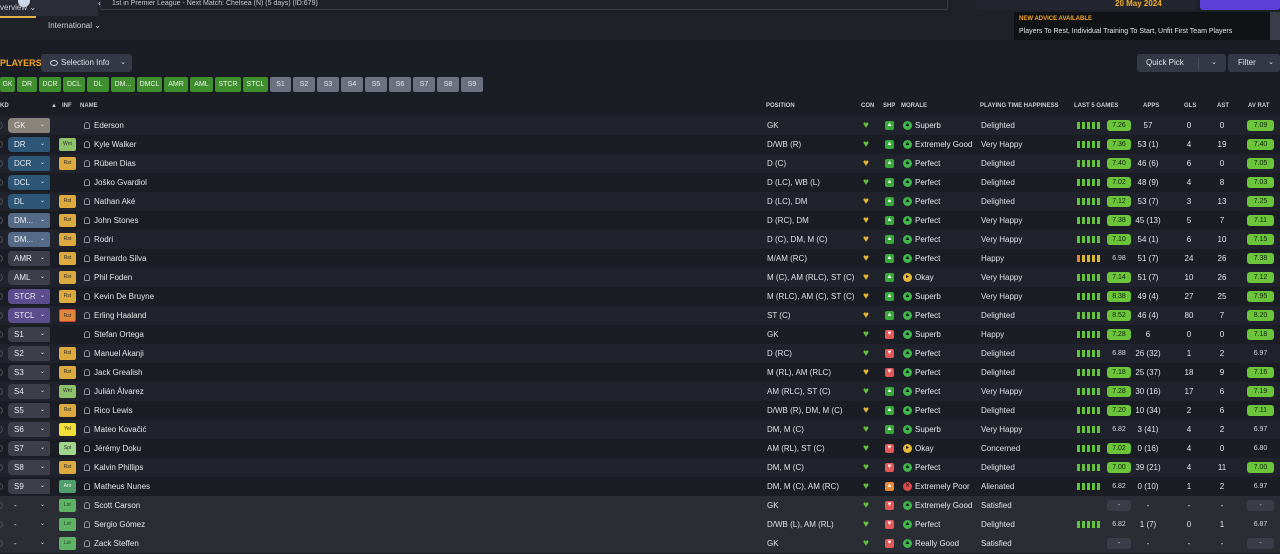  Describe the element at coordinates (74, 84) in the screenshot. I see `position-chip: DCL` at that location.